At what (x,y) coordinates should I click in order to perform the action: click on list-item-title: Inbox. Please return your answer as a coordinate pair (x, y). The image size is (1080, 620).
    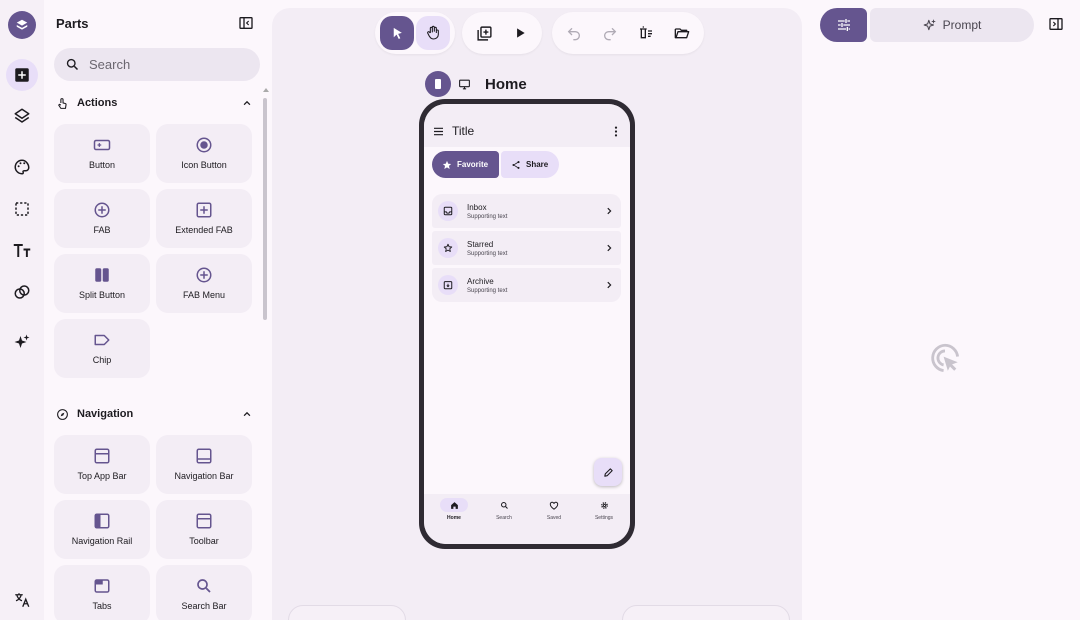
    Looking at the image, I should click on (477, 207).